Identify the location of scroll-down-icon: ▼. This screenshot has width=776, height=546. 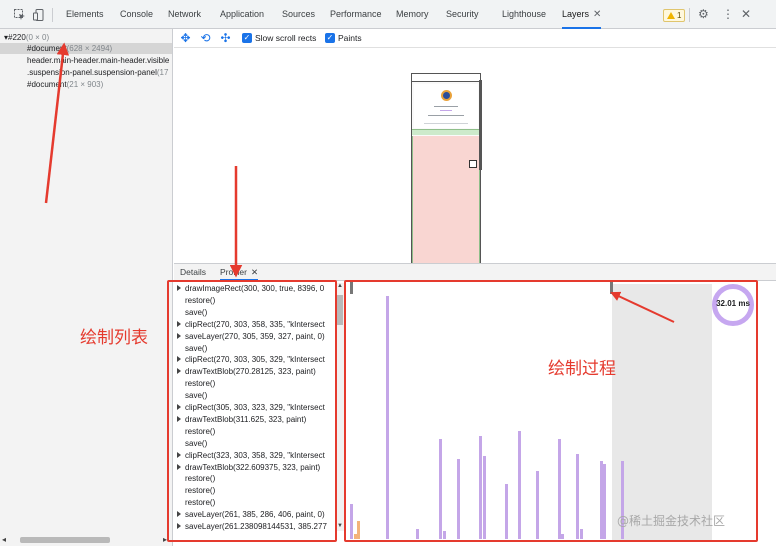
(340, 526).